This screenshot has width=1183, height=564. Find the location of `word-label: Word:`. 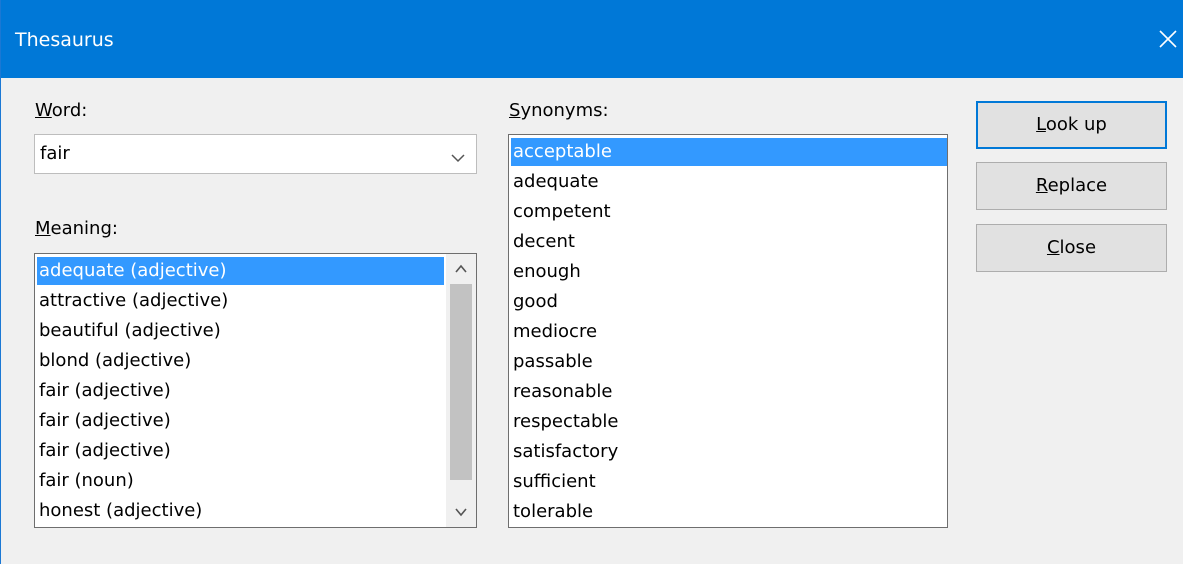

word-label: Word: is located at coordinates (61, 110).